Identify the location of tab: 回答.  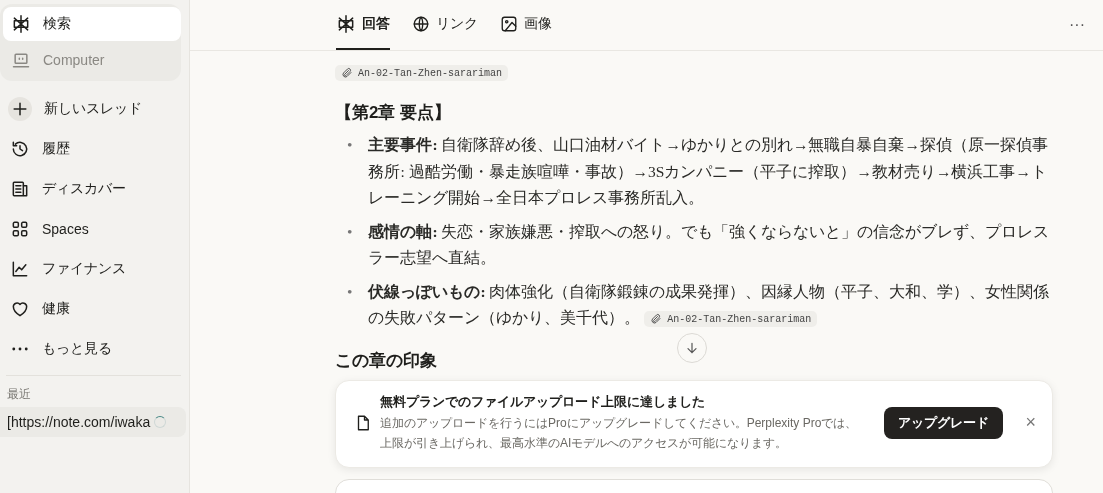
(363, 25).